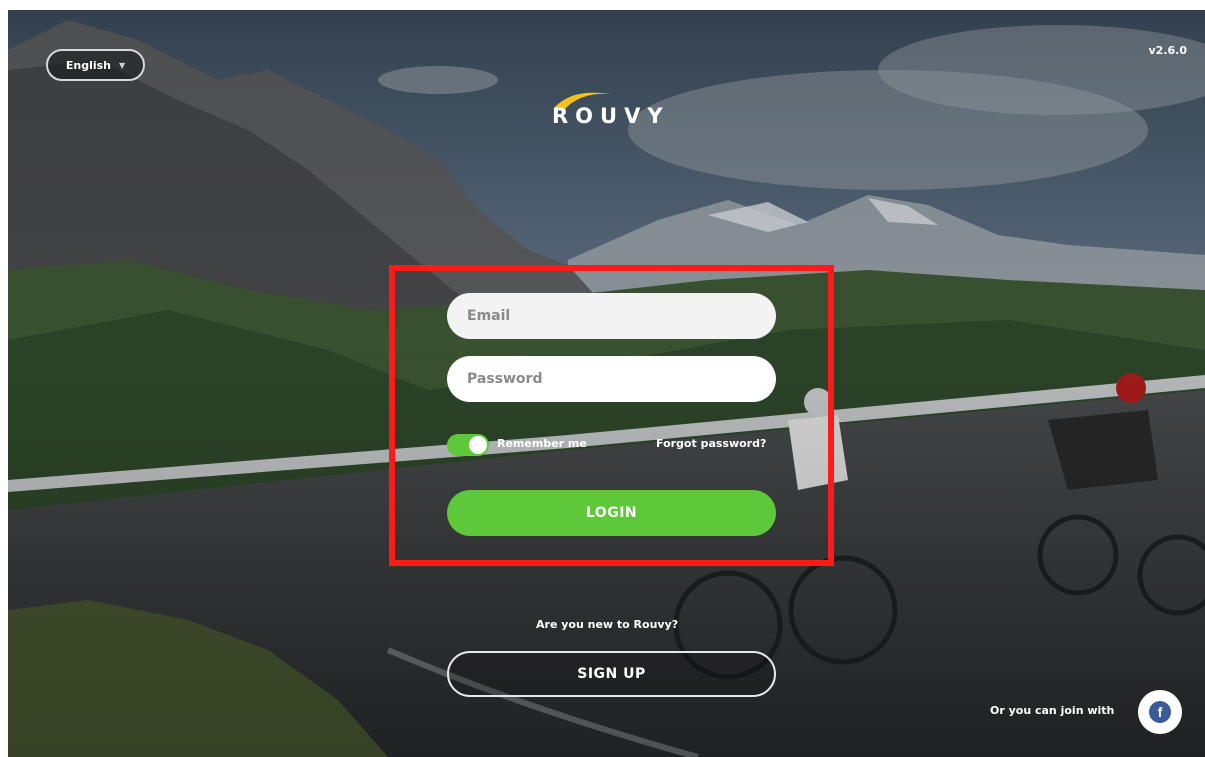 This screenshot has height=757, width=1205. Describe the element at coordinates (542, 443) in the screenshot. I see `remember-me-label: Remember me` at that location.